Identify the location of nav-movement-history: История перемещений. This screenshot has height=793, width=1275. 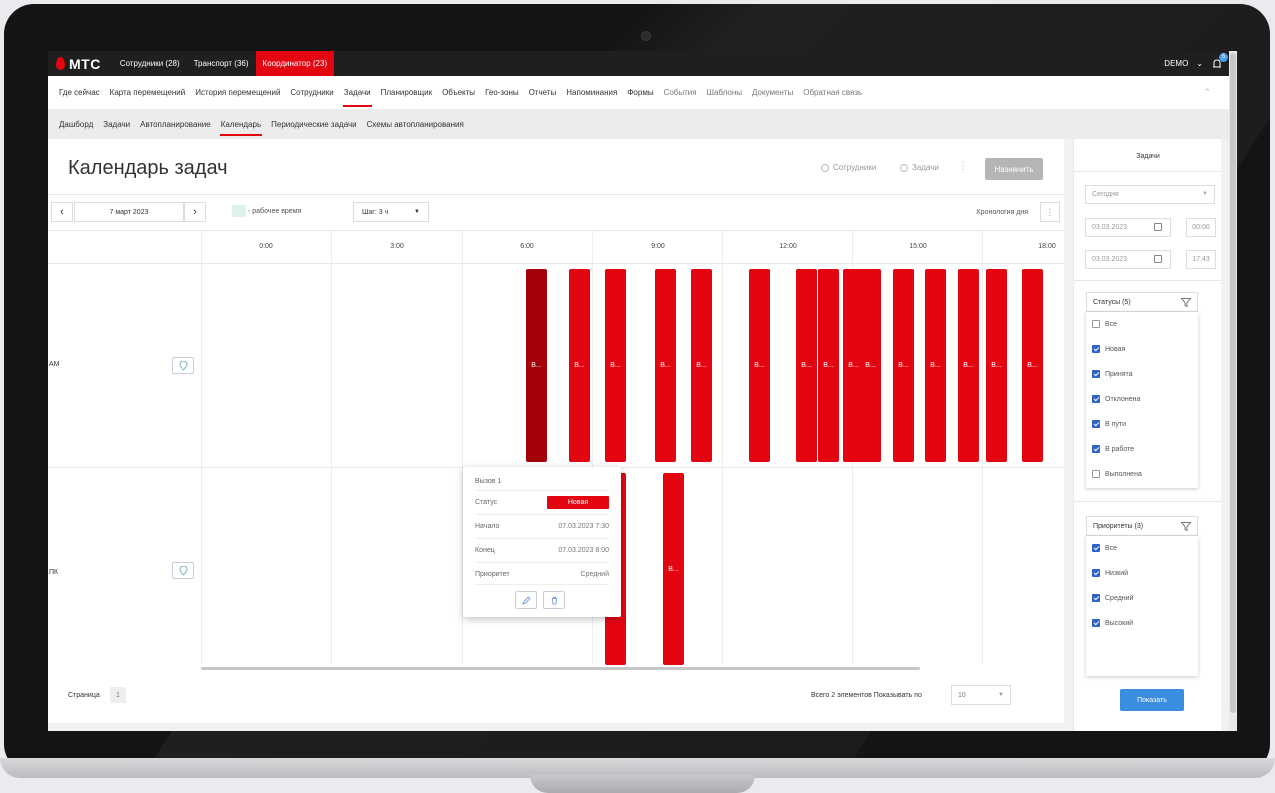
(237, 92).